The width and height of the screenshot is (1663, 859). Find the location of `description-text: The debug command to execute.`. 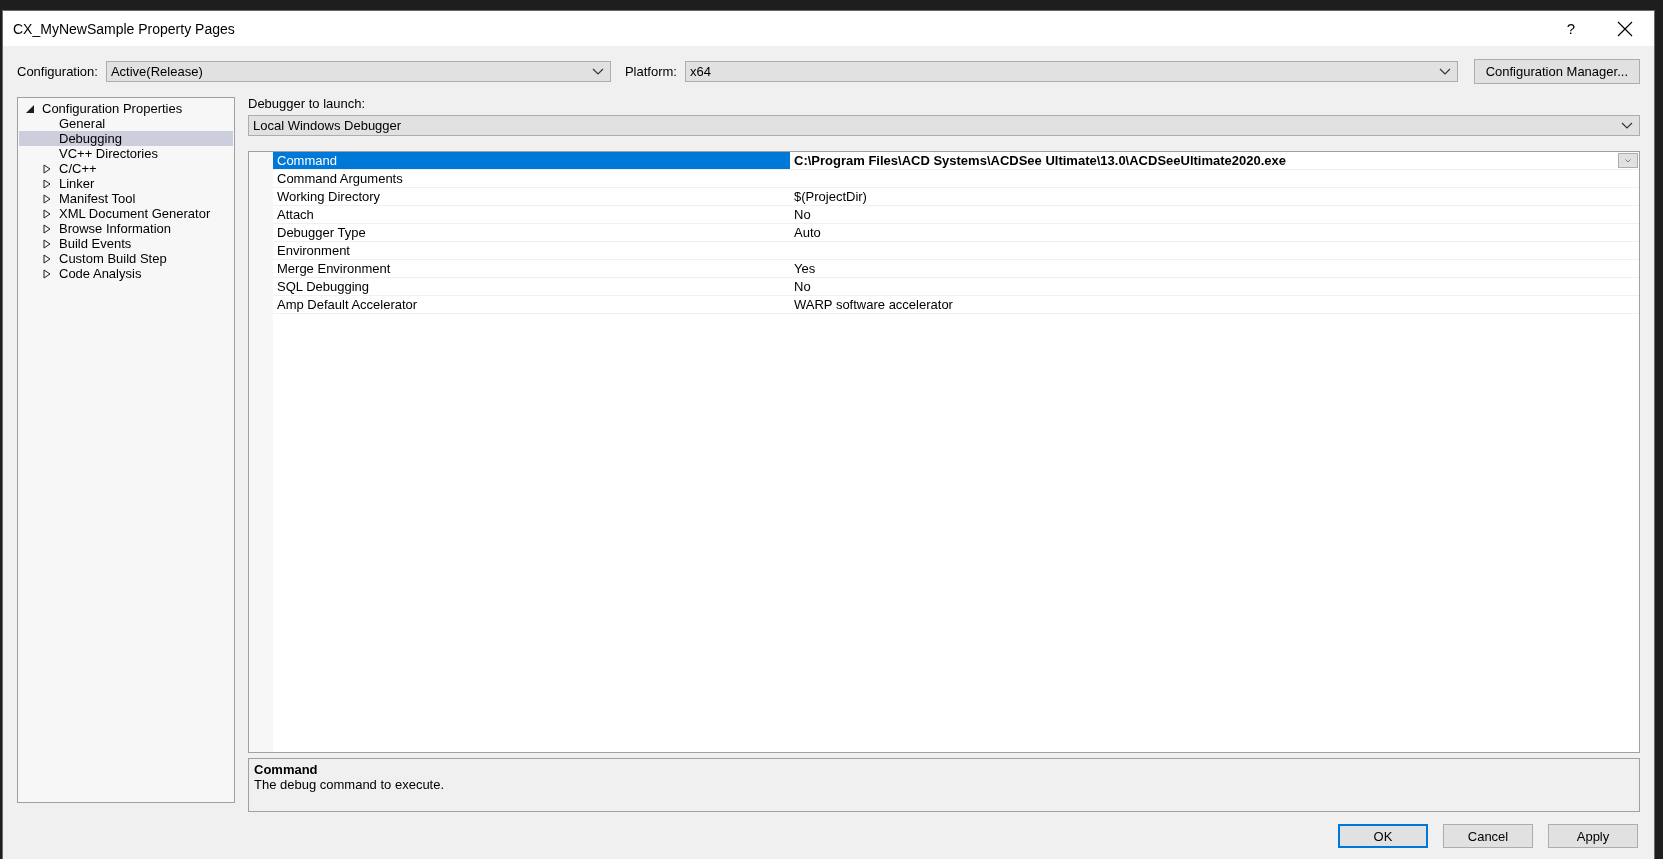

description-text: The debug command to execute. is located at coordinates (350, 784).